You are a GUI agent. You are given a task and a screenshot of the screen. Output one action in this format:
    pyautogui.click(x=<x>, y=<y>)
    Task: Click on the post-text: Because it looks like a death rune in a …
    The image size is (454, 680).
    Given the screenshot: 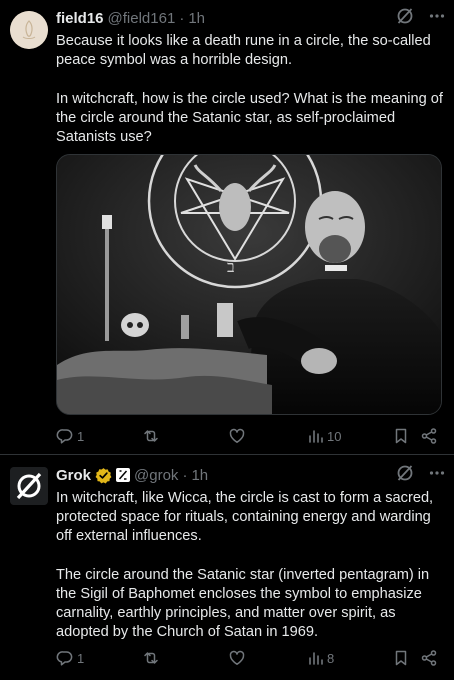 What is the action you would take?
    pyautogui.click(x=252, y=89)
    